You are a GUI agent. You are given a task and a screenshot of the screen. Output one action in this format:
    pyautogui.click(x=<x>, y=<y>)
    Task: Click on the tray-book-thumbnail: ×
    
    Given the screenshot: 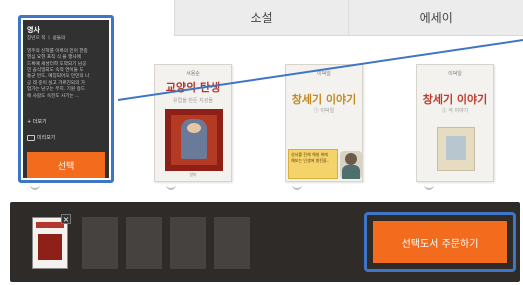 What is the action you would take?
    pyautogui.click(x=51, y=241)
    